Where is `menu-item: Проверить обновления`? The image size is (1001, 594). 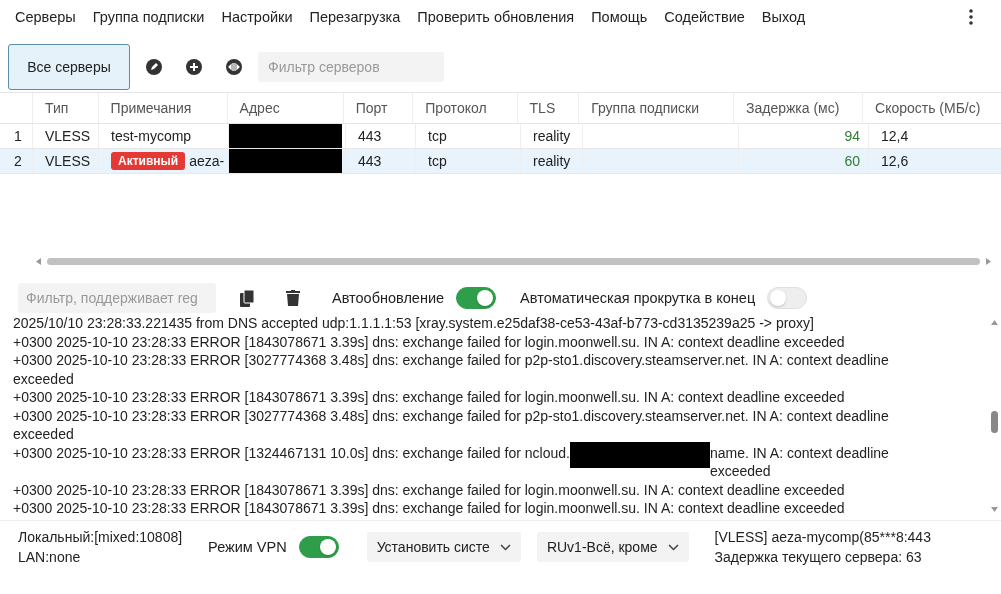
menu-item: Проверить обновления is located at coordinates (496, 17).